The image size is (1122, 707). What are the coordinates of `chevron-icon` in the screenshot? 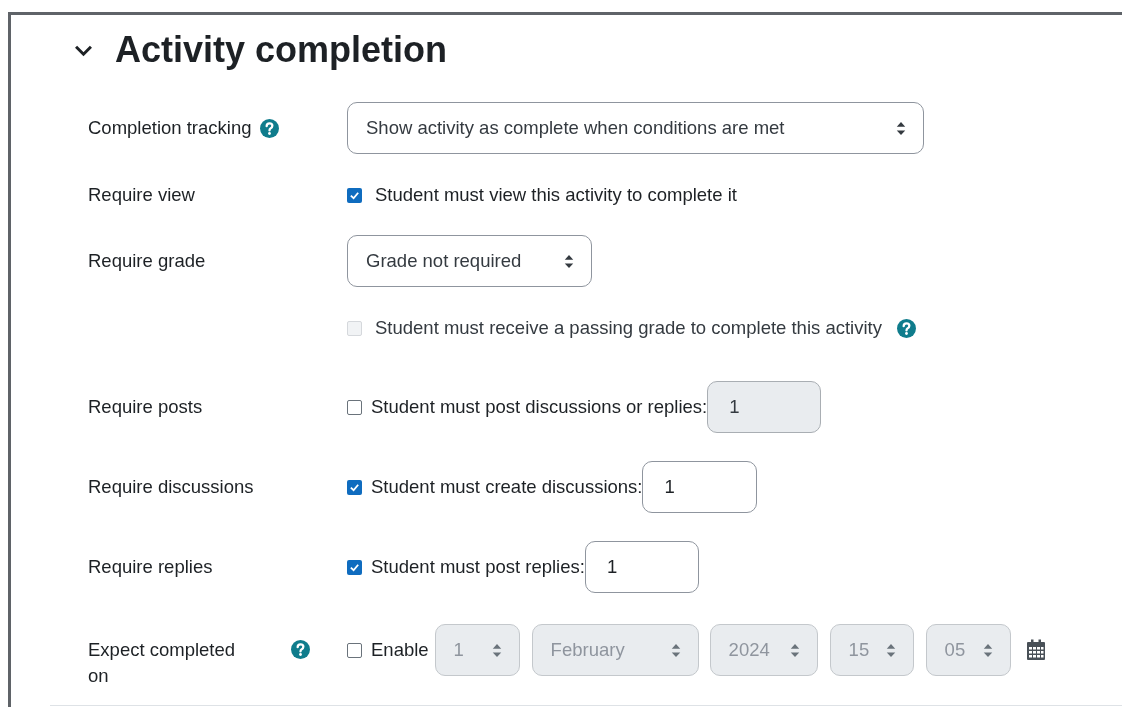 It's located at (83, 50).